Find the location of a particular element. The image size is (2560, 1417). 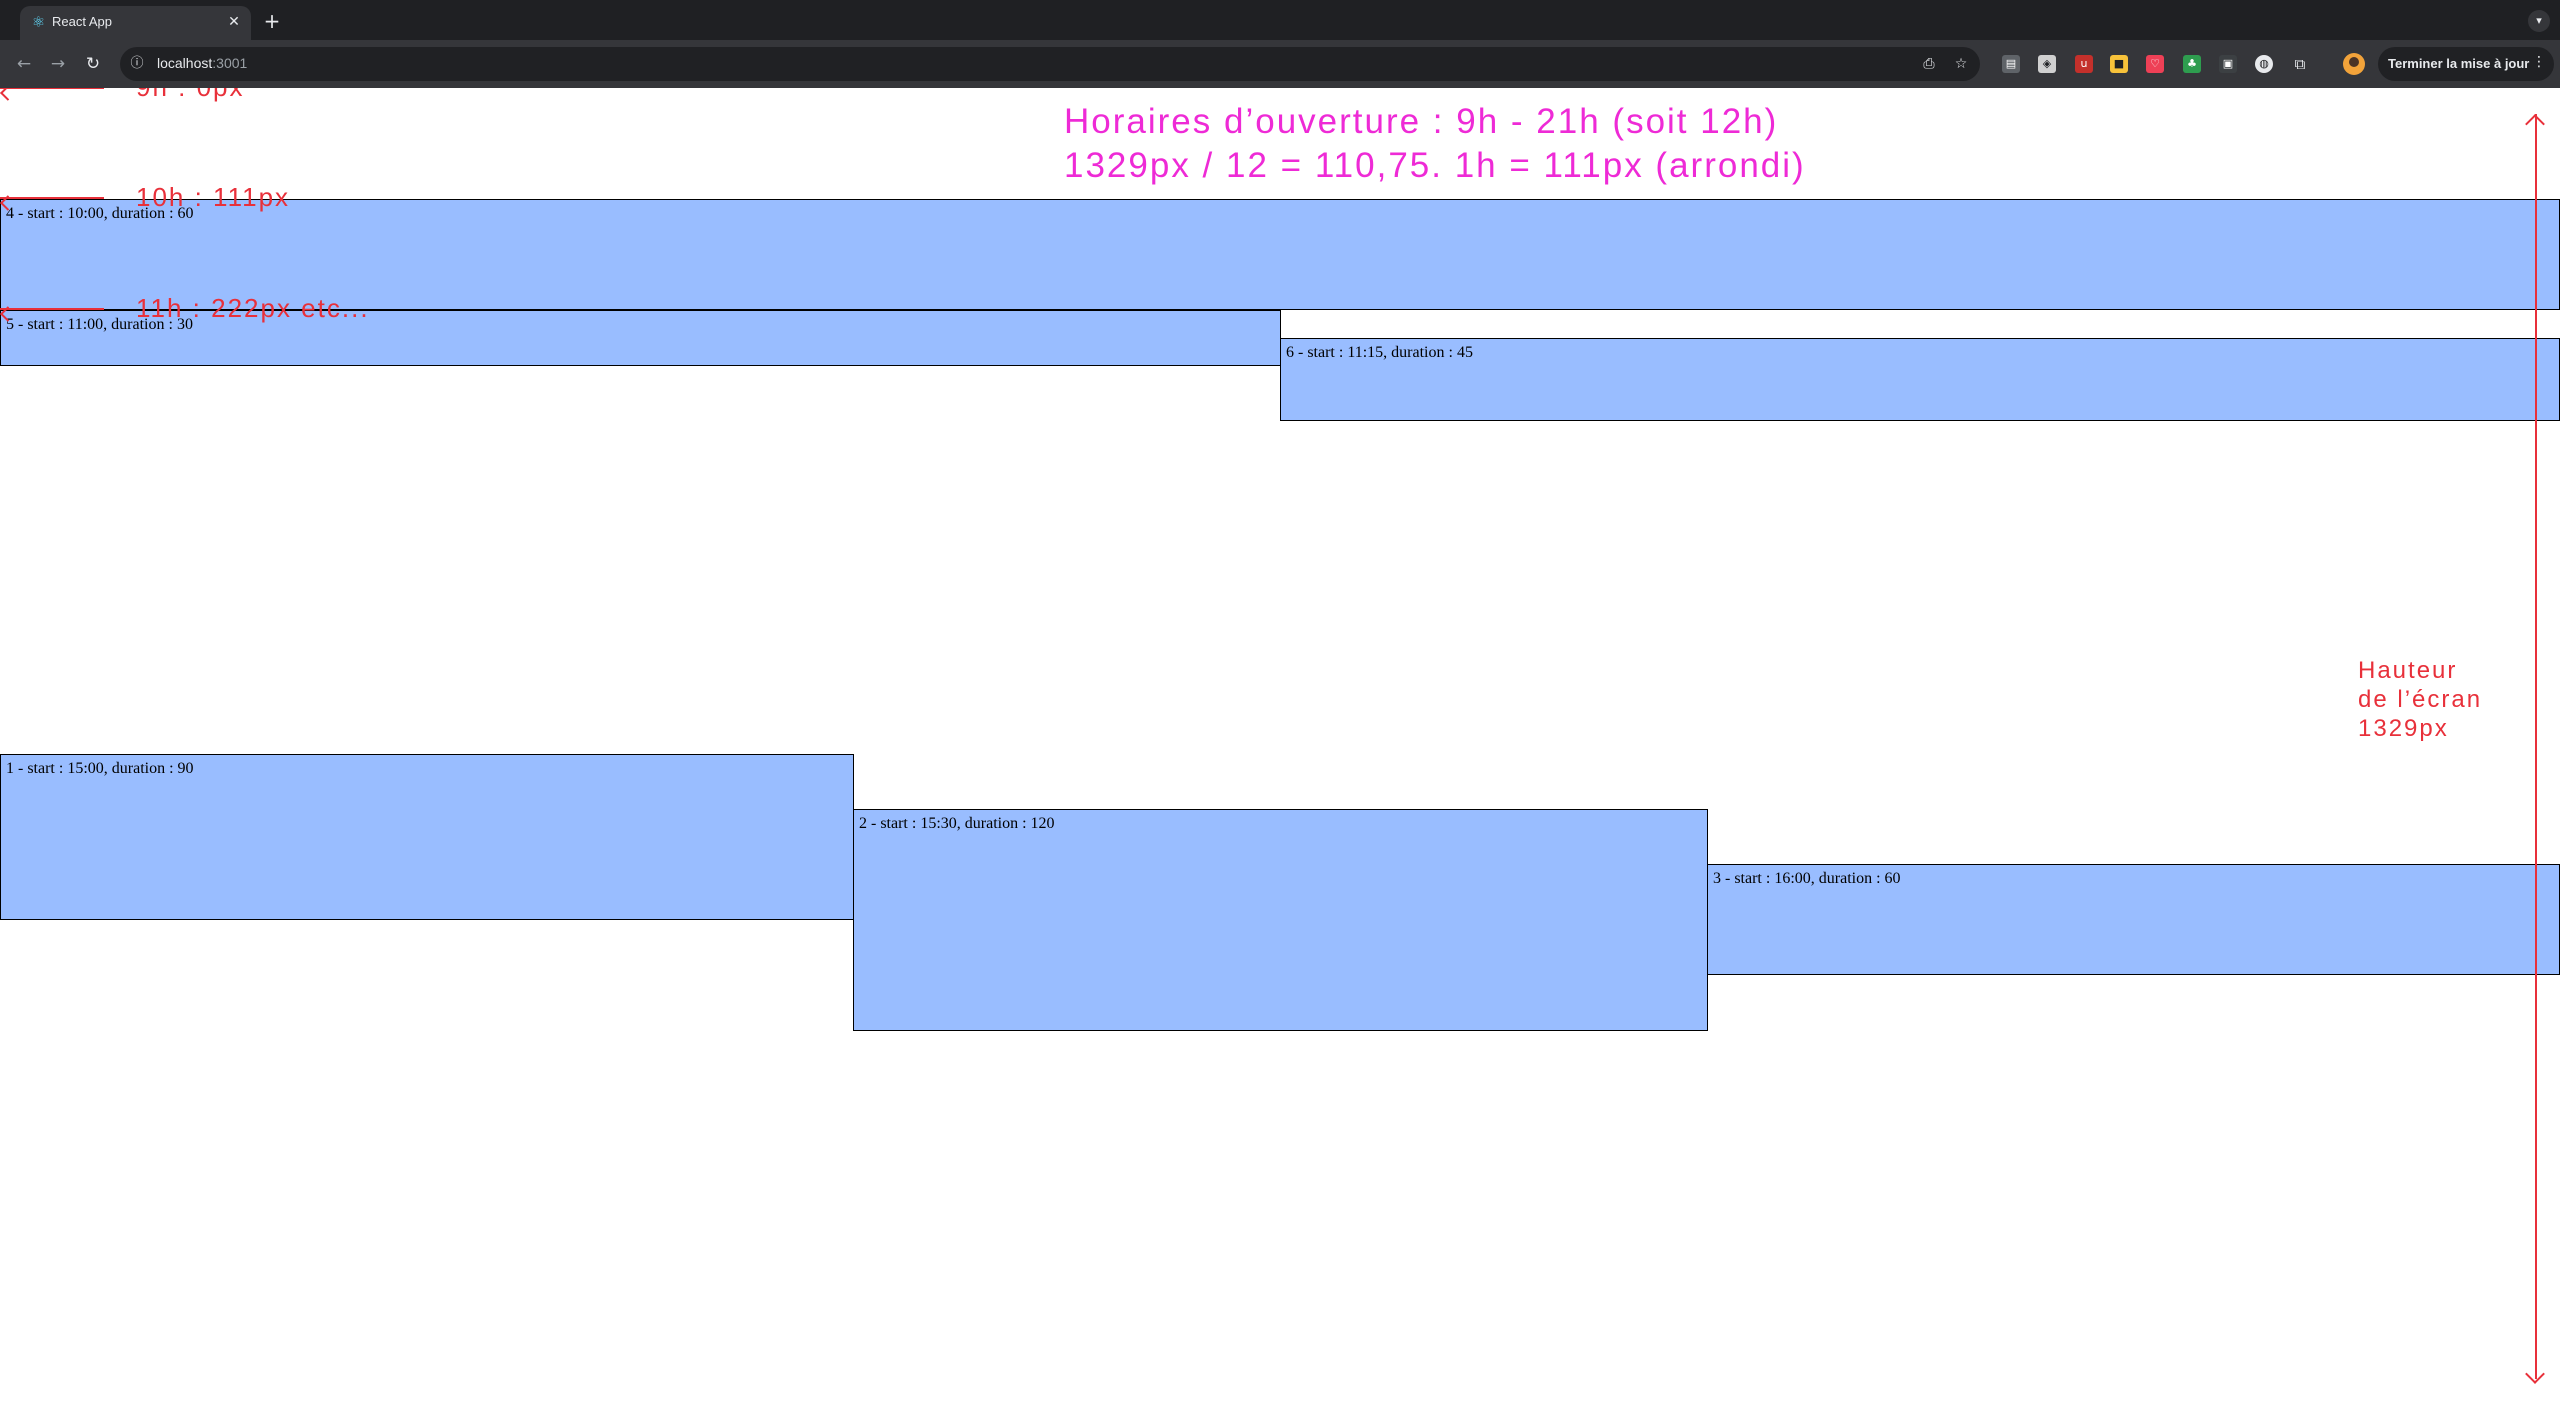

update-button: Terminer la mise à jour ⋮ is located at coordinates (2466, 64).